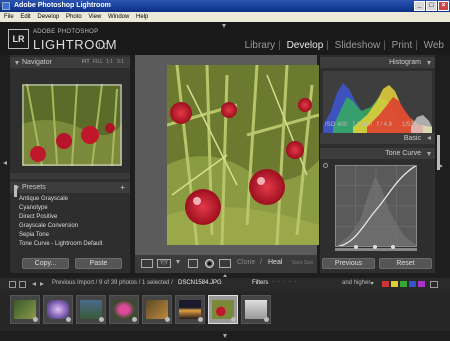 The width and height of the screenshot is (450, 341). Describe the element at coordinates (434, 45) in the screenshot. I see `module-web: Web` at that location.